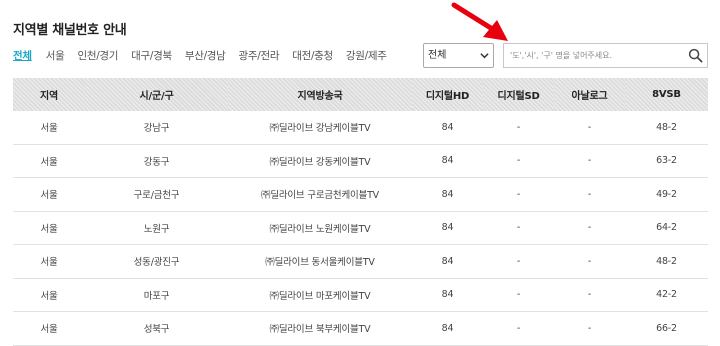  What do you see at coordinates (156, 194) in the screenshot?
I see `table-cell: 구로/금천구` at bounding box center [156, 194].